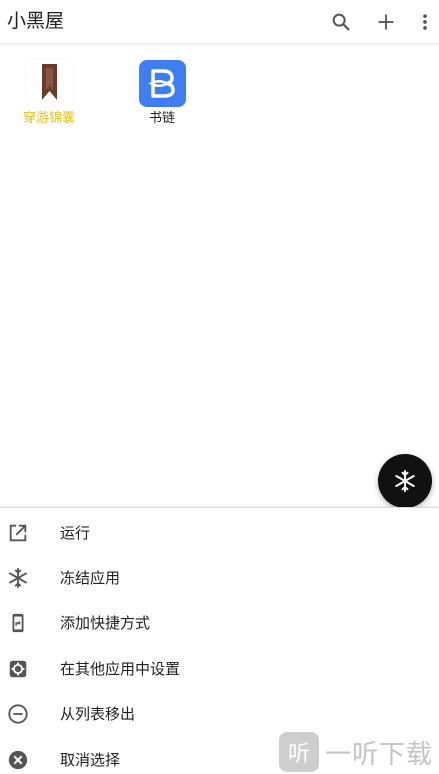 This screenshot has width=439, height=774. I want to click on freeze-fab-button, so click(405, 481).